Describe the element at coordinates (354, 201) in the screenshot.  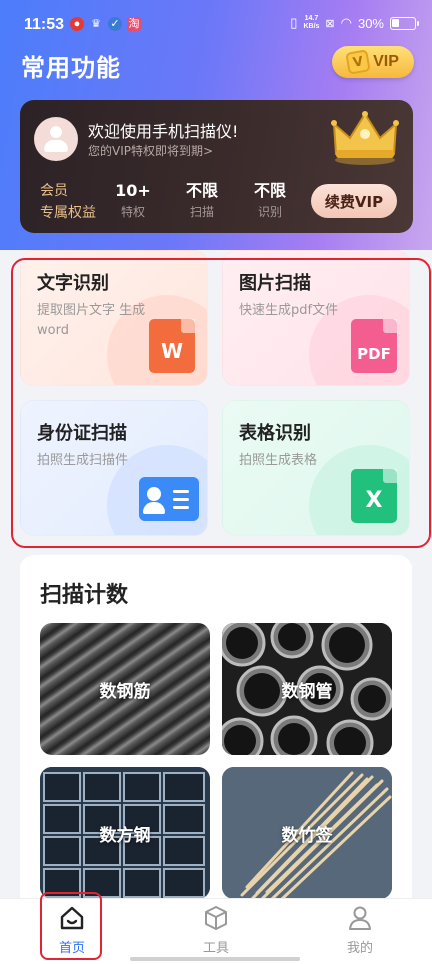
I see `renew-vip-button: 续费VIP` at that location.